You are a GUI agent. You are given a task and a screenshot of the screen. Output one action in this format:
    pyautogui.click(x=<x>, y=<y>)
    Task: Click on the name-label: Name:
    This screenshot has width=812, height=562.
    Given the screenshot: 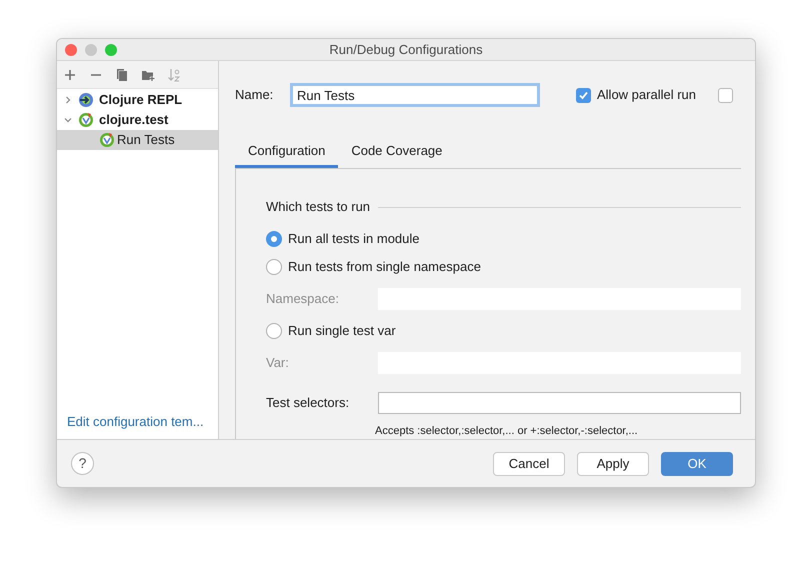 What is the action you would take?
    pyautogui.click(x=254, y=95)
    